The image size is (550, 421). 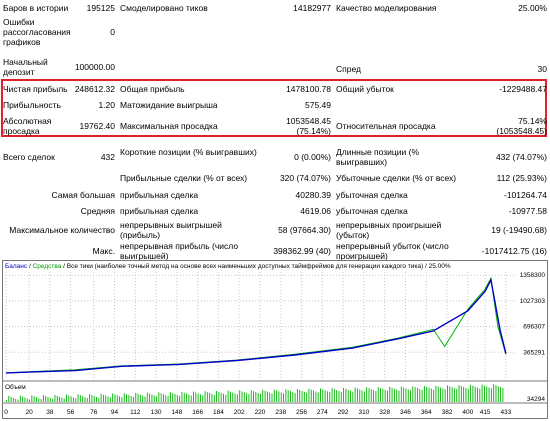 I want to click on max-label: Макс., so click(x=103, y=251).